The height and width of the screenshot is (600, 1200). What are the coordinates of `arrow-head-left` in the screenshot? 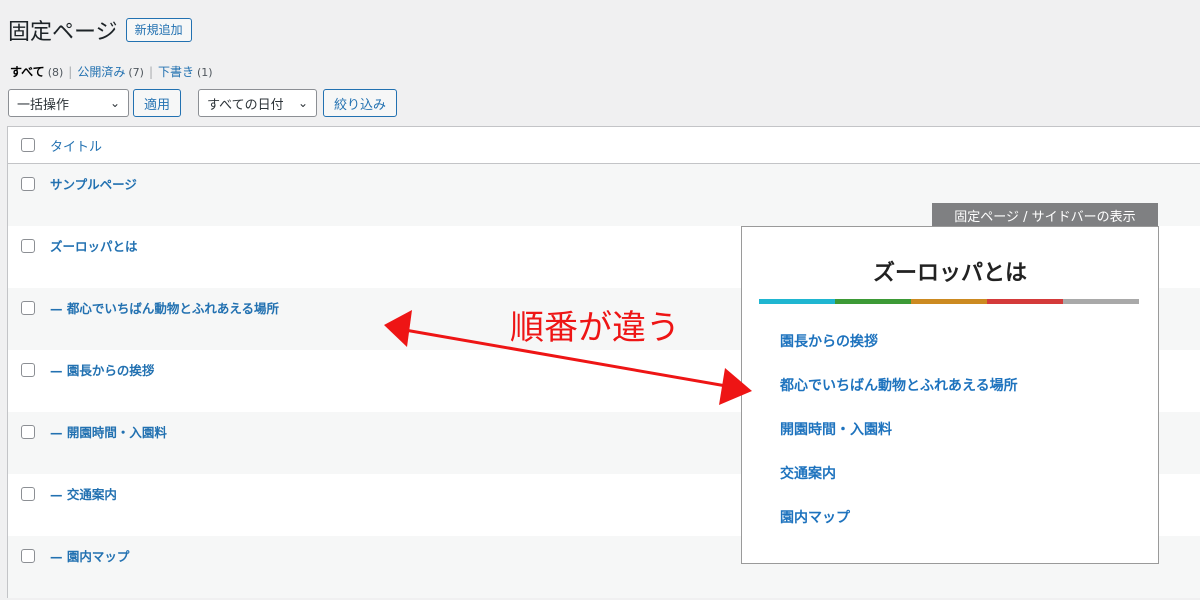 It's located at (398, 328).